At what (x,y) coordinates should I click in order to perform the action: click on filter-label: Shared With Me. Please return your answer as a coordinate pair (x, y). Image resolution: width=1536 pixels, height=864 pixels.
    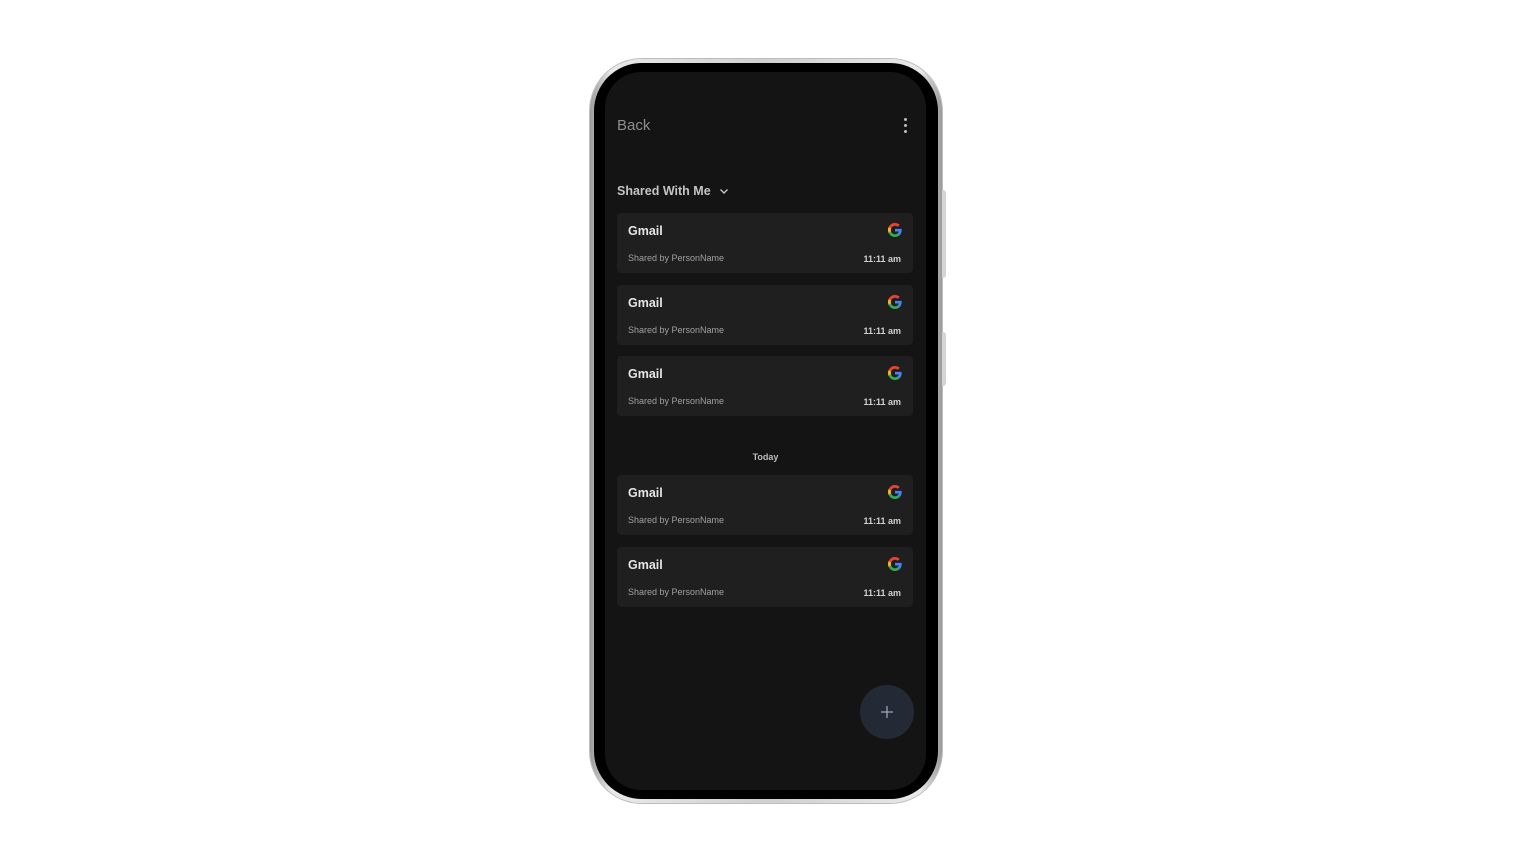
    Looking at the image, I should click on (664, 191).